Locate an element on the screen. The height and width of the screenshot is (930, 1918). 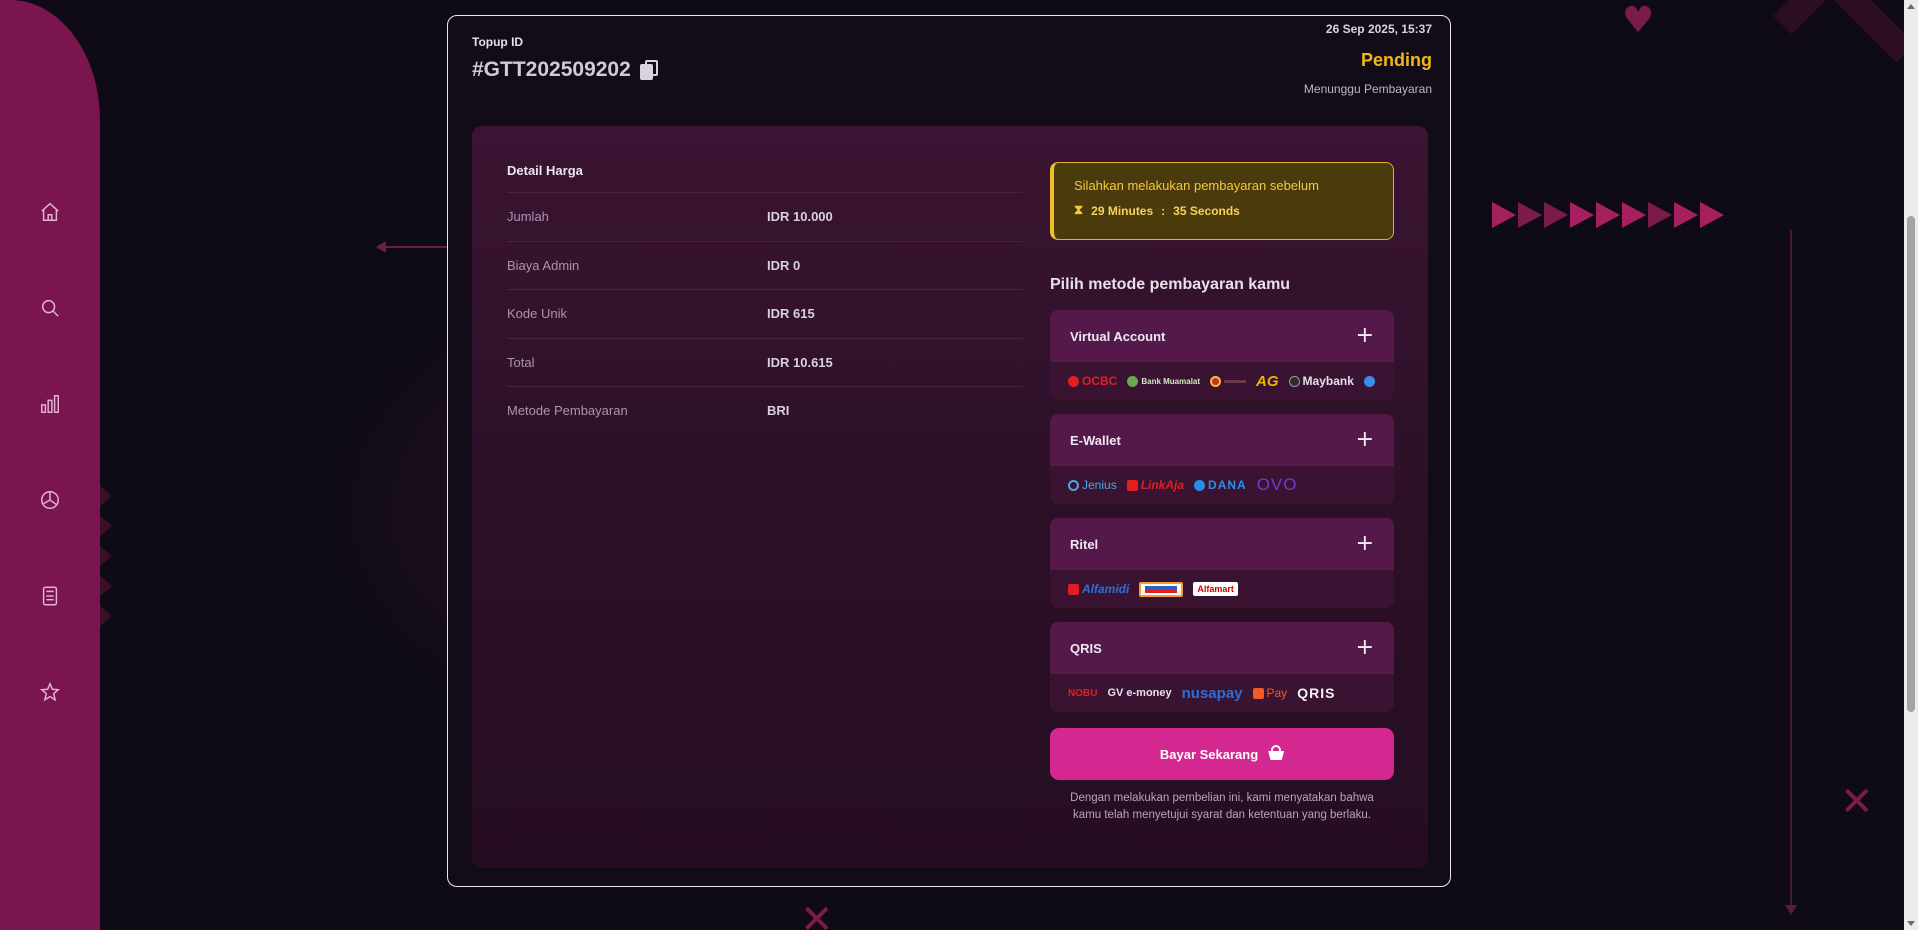
method-logos: Jenius LinkAja DANA OVO is located at coordinates (1222, 485).